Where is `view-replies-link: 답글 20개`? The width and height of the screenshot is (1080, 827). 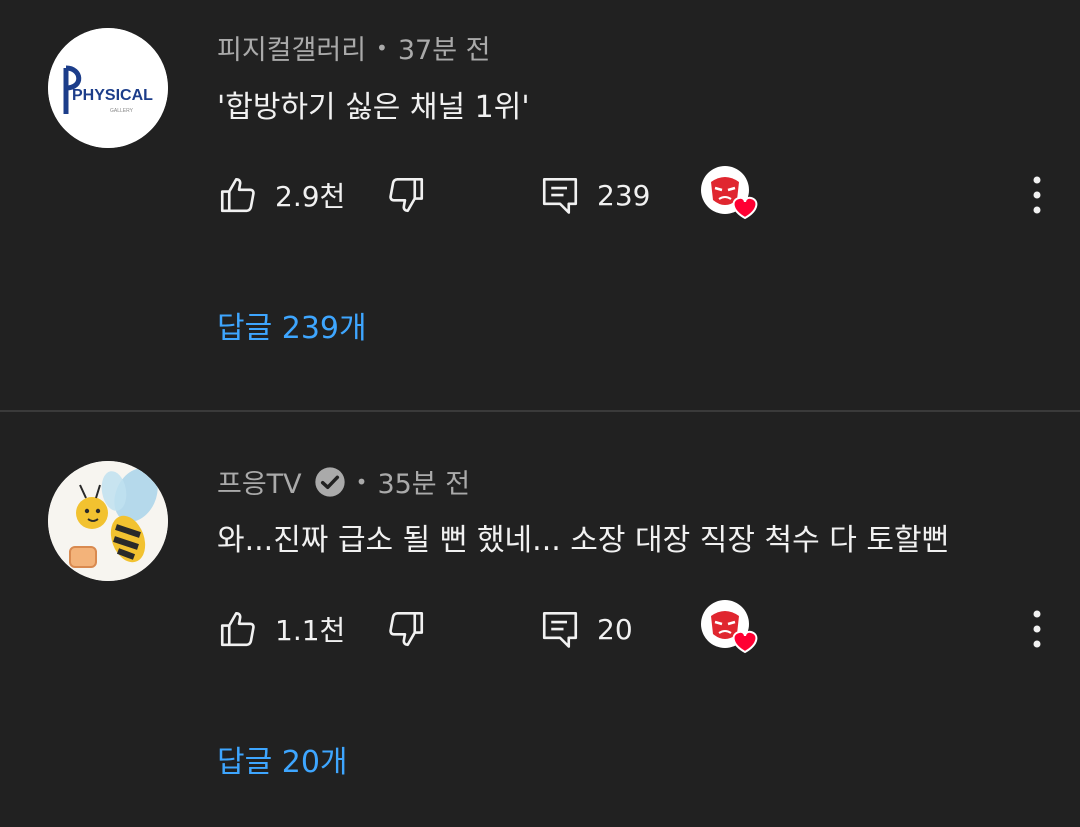
view-replies-link: 답글 20개 is located at coordinates (282, 759).